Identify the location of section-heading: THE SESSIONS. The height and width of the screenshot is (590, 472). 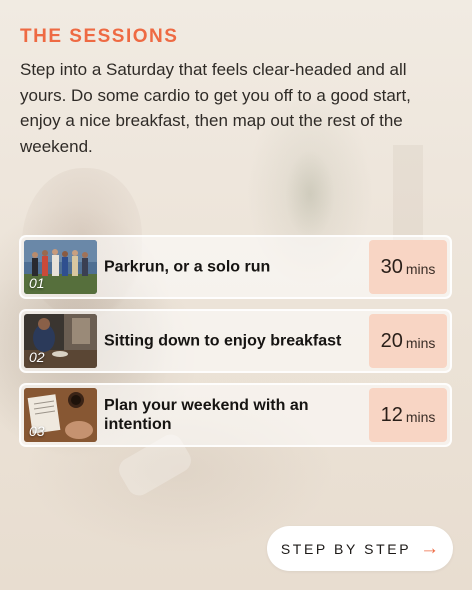
(99, 36).